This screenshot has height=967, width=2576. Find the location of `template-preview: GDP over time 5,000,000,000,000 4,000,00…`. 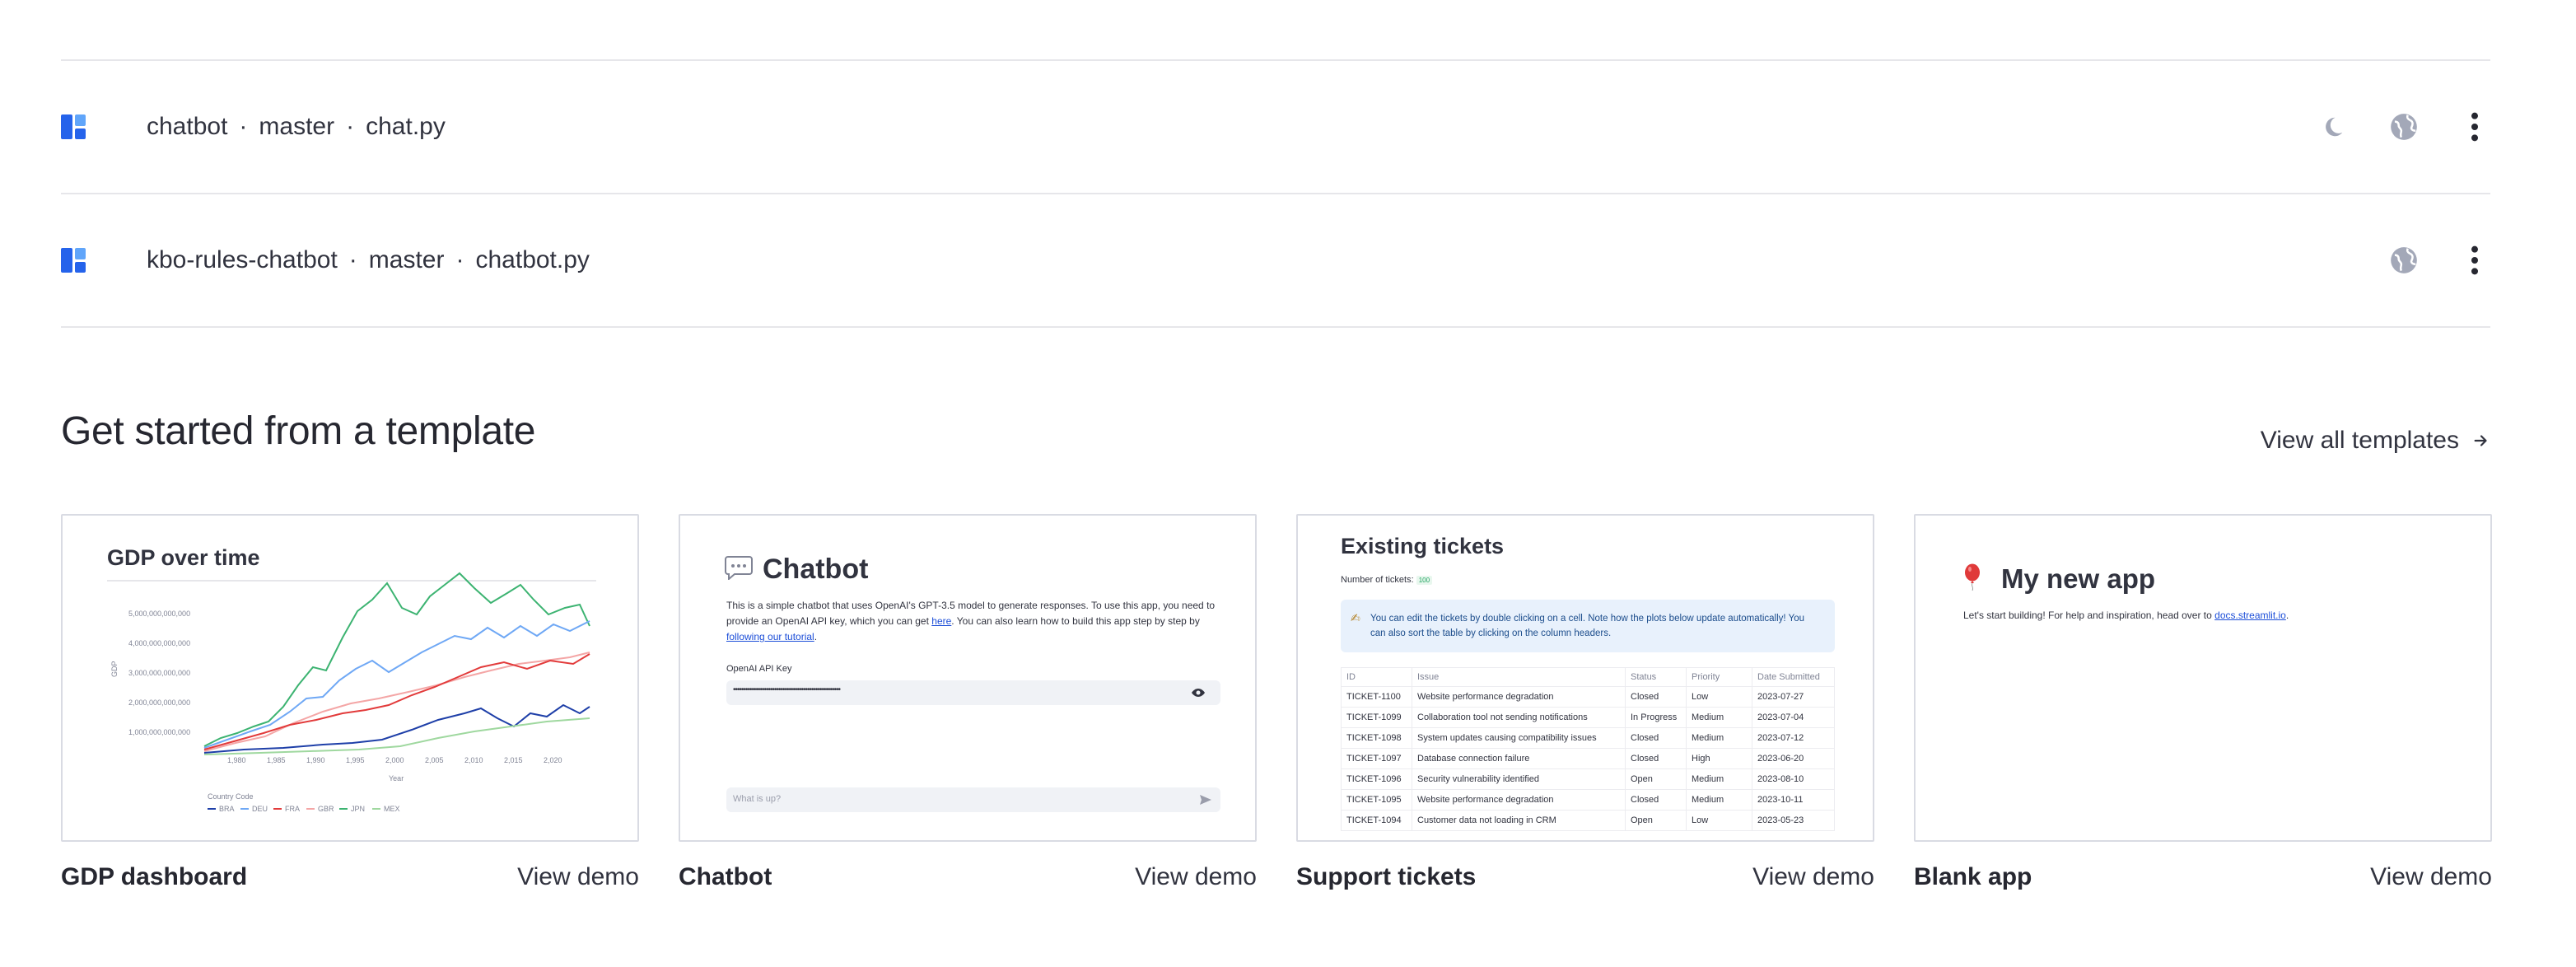

template-preview: GDP over time 5,000,000,000,000 4,000,00… is located at coordinates (350, 678).